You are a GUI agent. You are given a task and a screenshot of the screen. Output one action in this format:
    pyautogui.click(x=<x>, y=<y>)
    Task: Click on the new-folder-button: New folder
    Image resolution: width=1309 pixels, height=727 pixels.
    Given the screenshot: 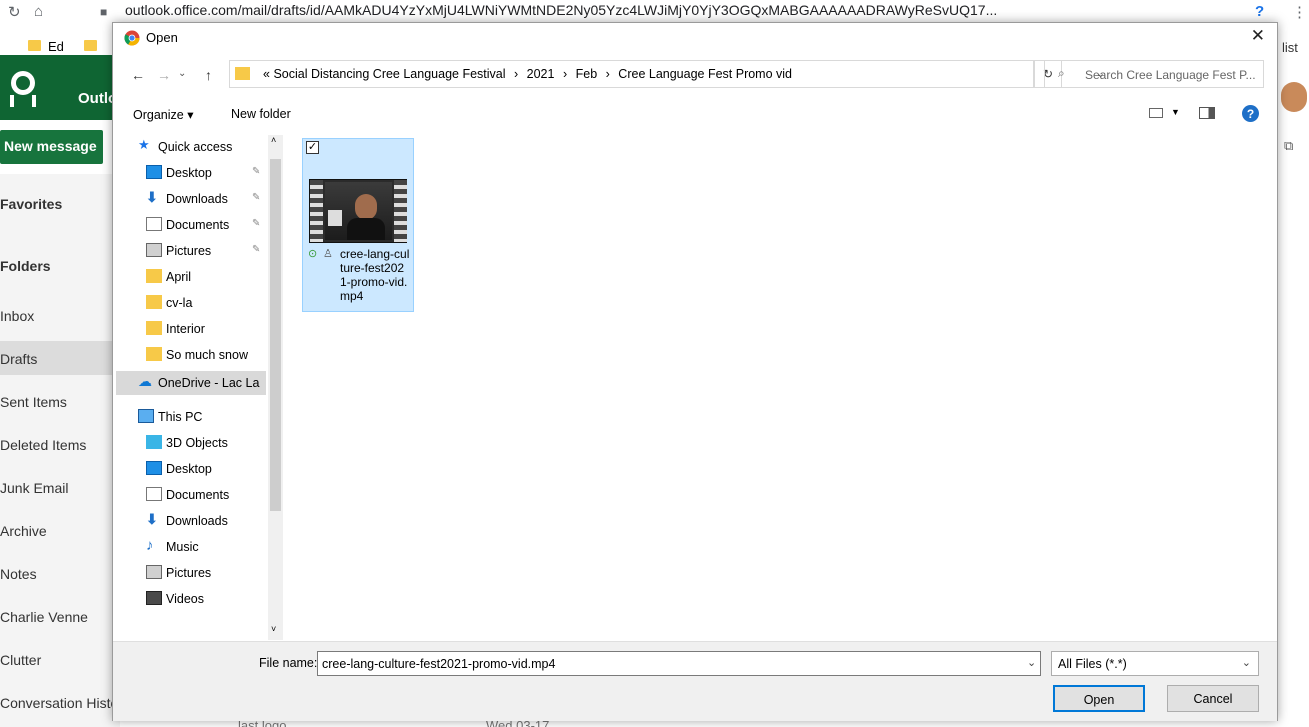 What is the action you would take?
    pyautogui.click(x=261, y=114)
    